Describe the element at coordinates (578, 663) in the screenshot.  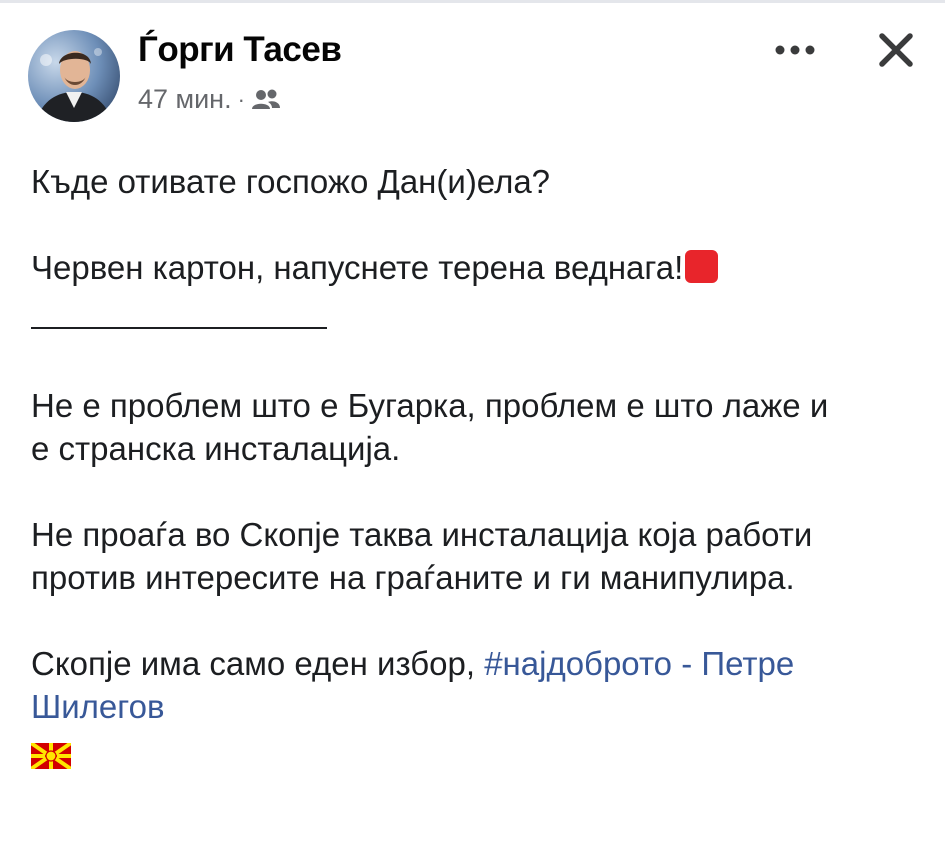
I see `hashtag-link: #најдоброто` at that location.